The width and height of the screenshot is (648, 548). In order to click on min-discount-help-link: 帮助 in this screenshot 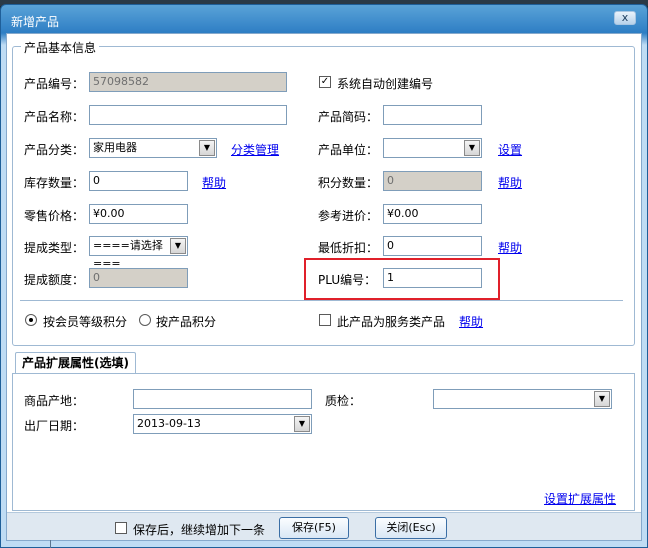, I will do `click(510, 247)`.